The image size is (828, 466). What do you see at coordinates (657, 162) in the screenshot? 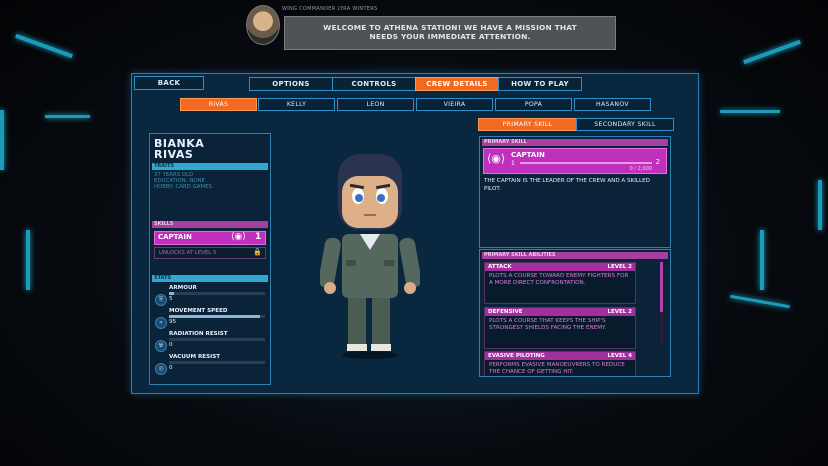
I see `level-to: 2` at bounding box center [657, 162].